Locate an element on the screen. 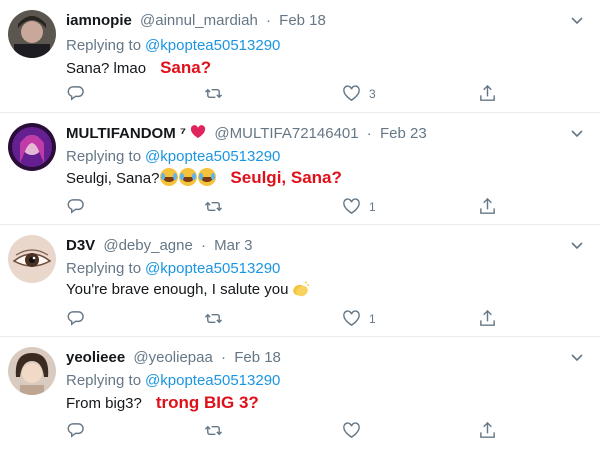 The image size is (600, 453). tweet-text: Sana? lmao is located at coordinates (106, 68).